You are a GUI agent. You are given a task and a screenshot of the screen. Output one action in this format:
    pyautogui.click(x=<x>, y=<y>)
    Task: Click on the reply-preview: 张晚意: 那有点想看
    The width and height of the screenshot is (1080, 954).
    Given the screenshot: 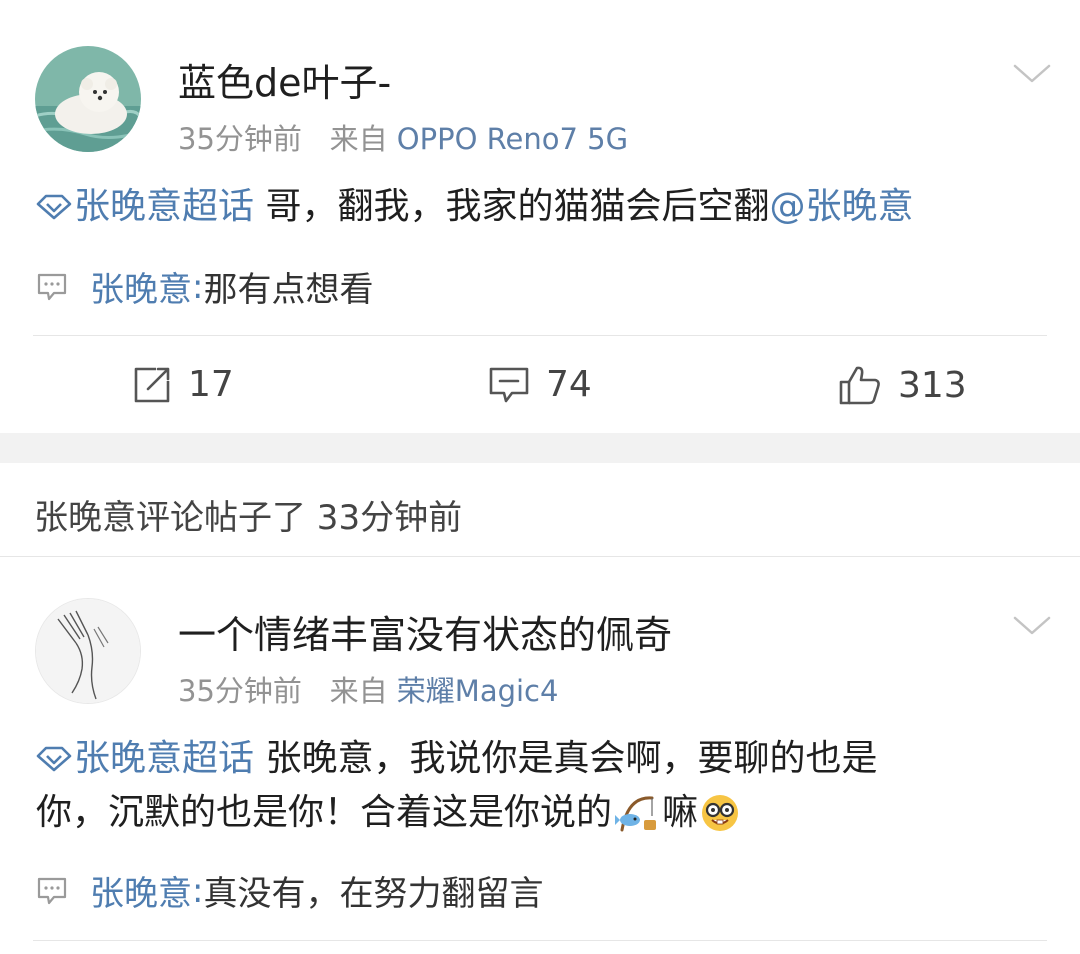 What is the action you would take?
    pyautogui.click(x=204, y=286)
    